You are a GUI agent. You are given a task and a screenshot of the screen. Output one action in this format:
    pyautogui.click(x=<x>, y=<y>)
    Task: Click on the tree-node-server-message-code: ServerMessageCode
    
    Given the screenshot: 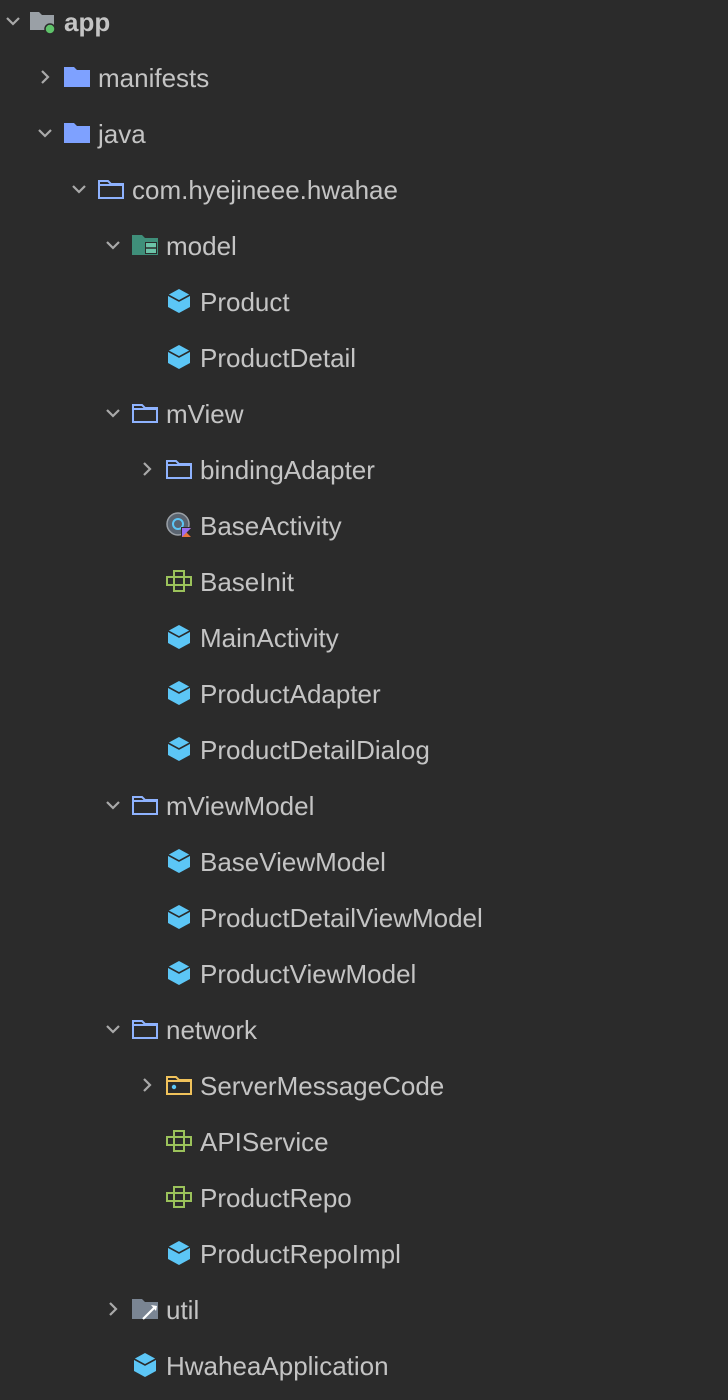 What is the action you would take?
    pyautogui.click(x=364, y=1092)
    